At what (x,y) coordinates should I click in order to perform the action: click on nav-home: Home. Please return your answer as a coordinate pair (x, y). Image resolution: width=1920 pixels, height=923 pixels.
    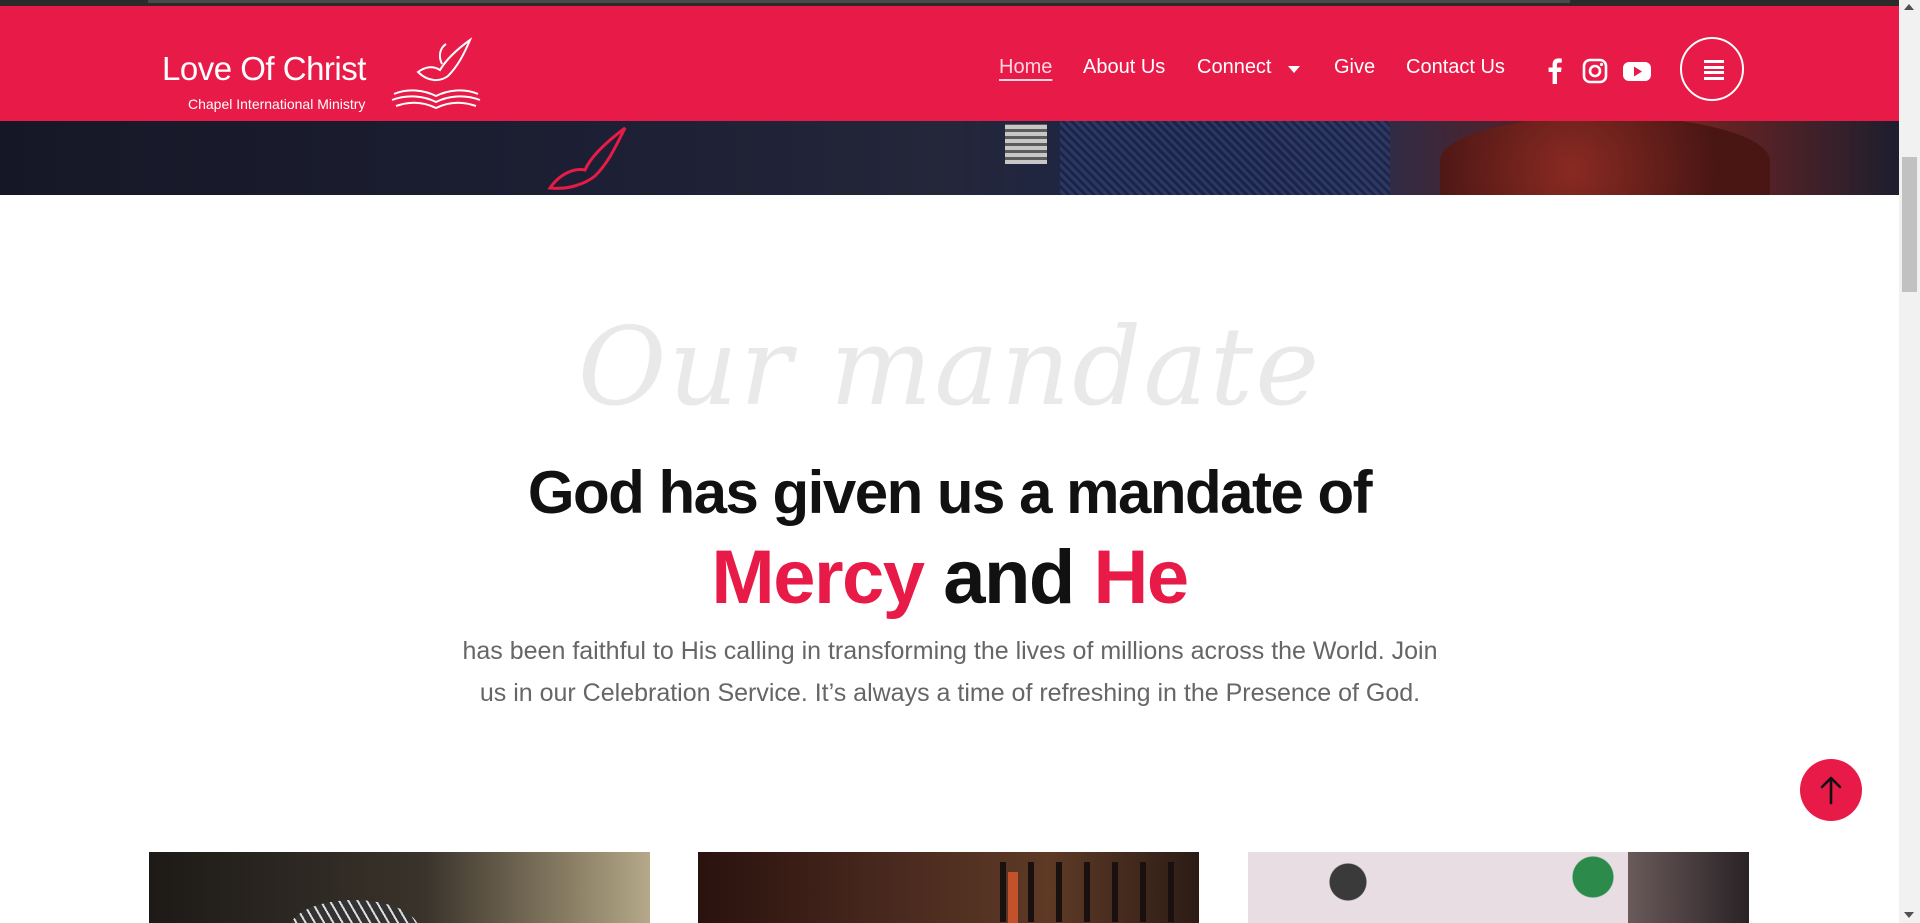
    Looking at the image, I should click on (1025, 71).